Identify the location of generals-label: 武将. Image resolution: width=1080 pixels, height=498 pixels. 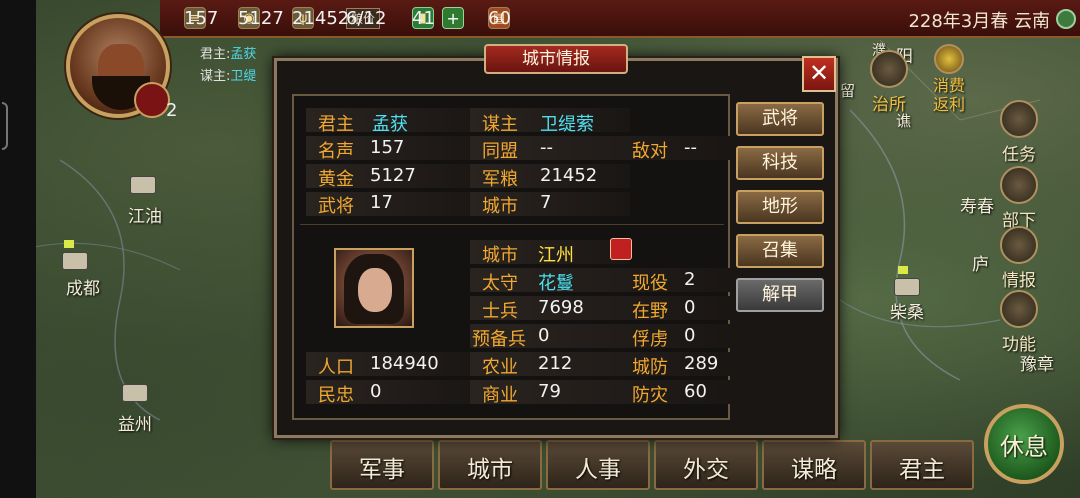
(336, 206).